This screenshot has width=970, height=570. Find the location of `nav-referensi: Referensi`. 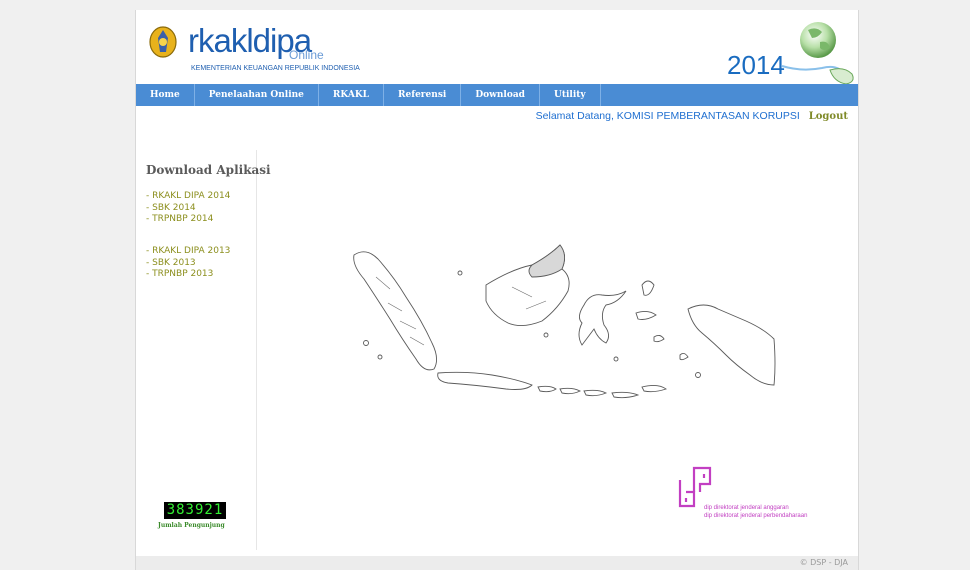

nav-referensi: Referensi is located at coordinates (423, 95).